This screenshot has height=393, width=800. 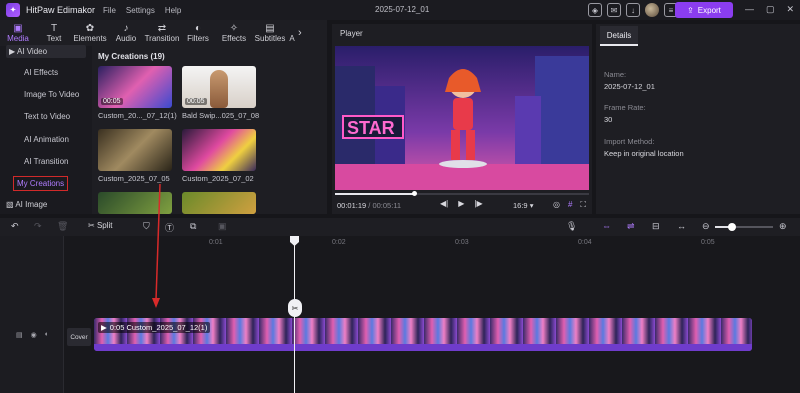 I want to click on menu-help: Help, so click(x=173, y=10).